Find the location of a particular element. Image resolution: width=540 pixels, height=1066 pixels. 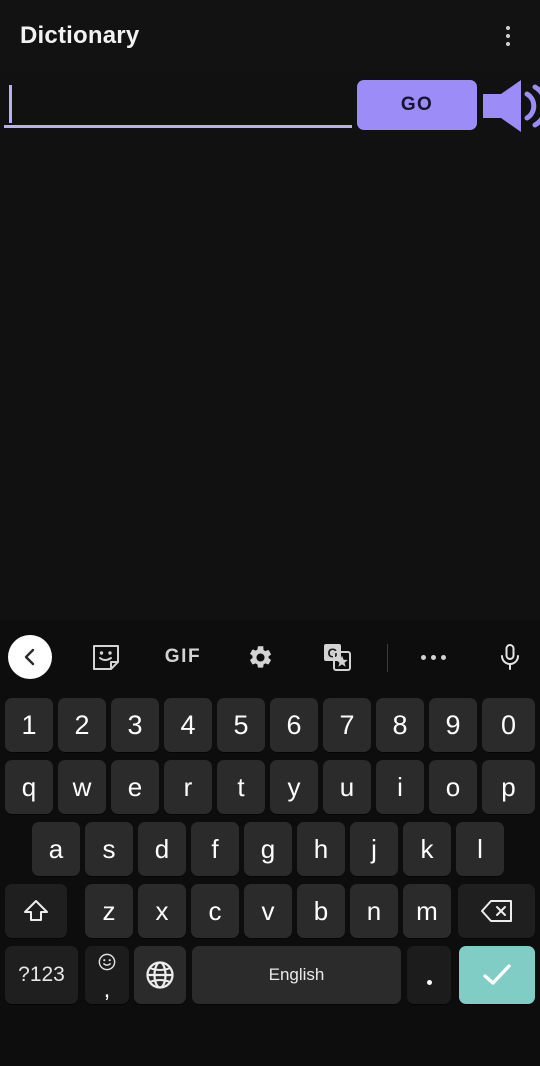

back-button is located at coordinates (30, 657).